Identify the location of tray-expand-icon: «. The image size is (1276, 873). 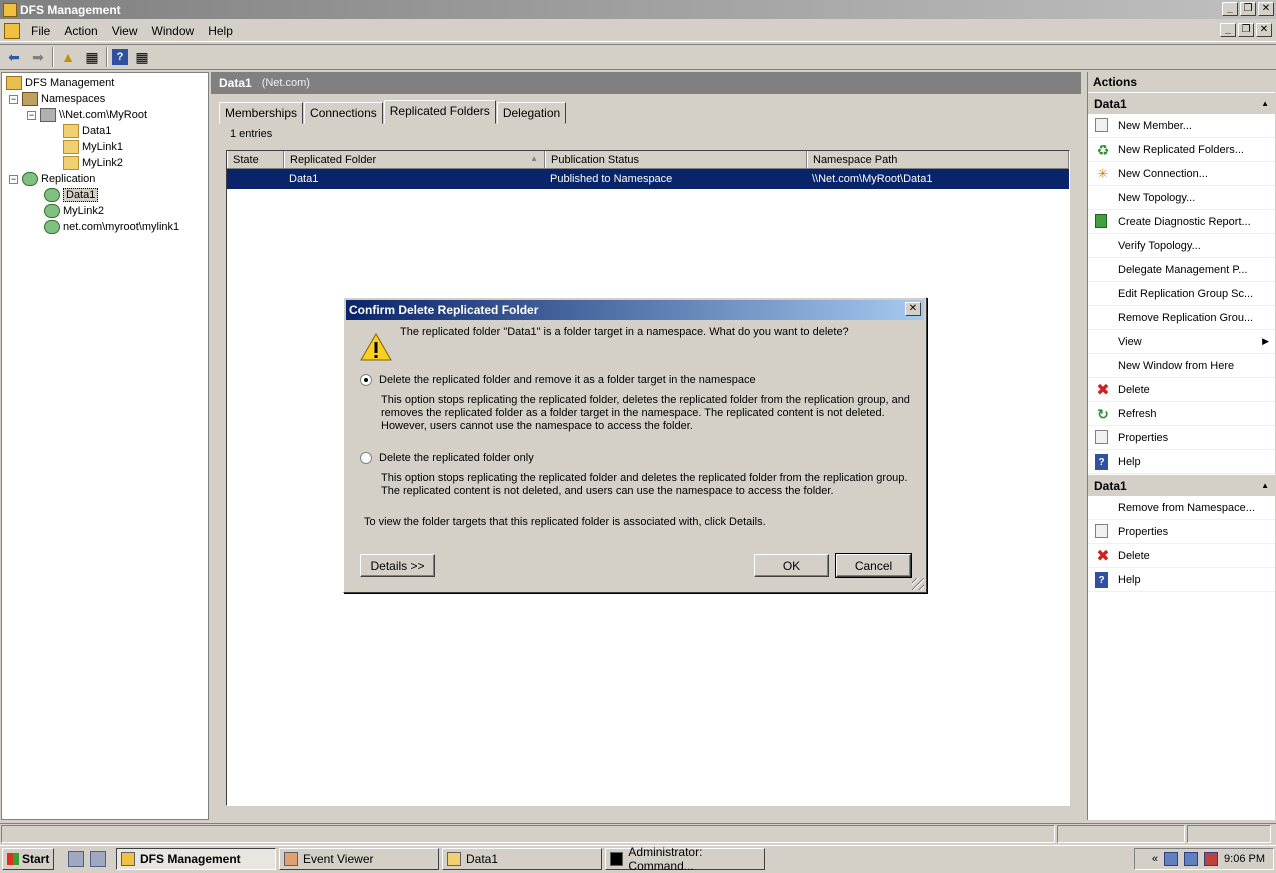
(1155, 859).